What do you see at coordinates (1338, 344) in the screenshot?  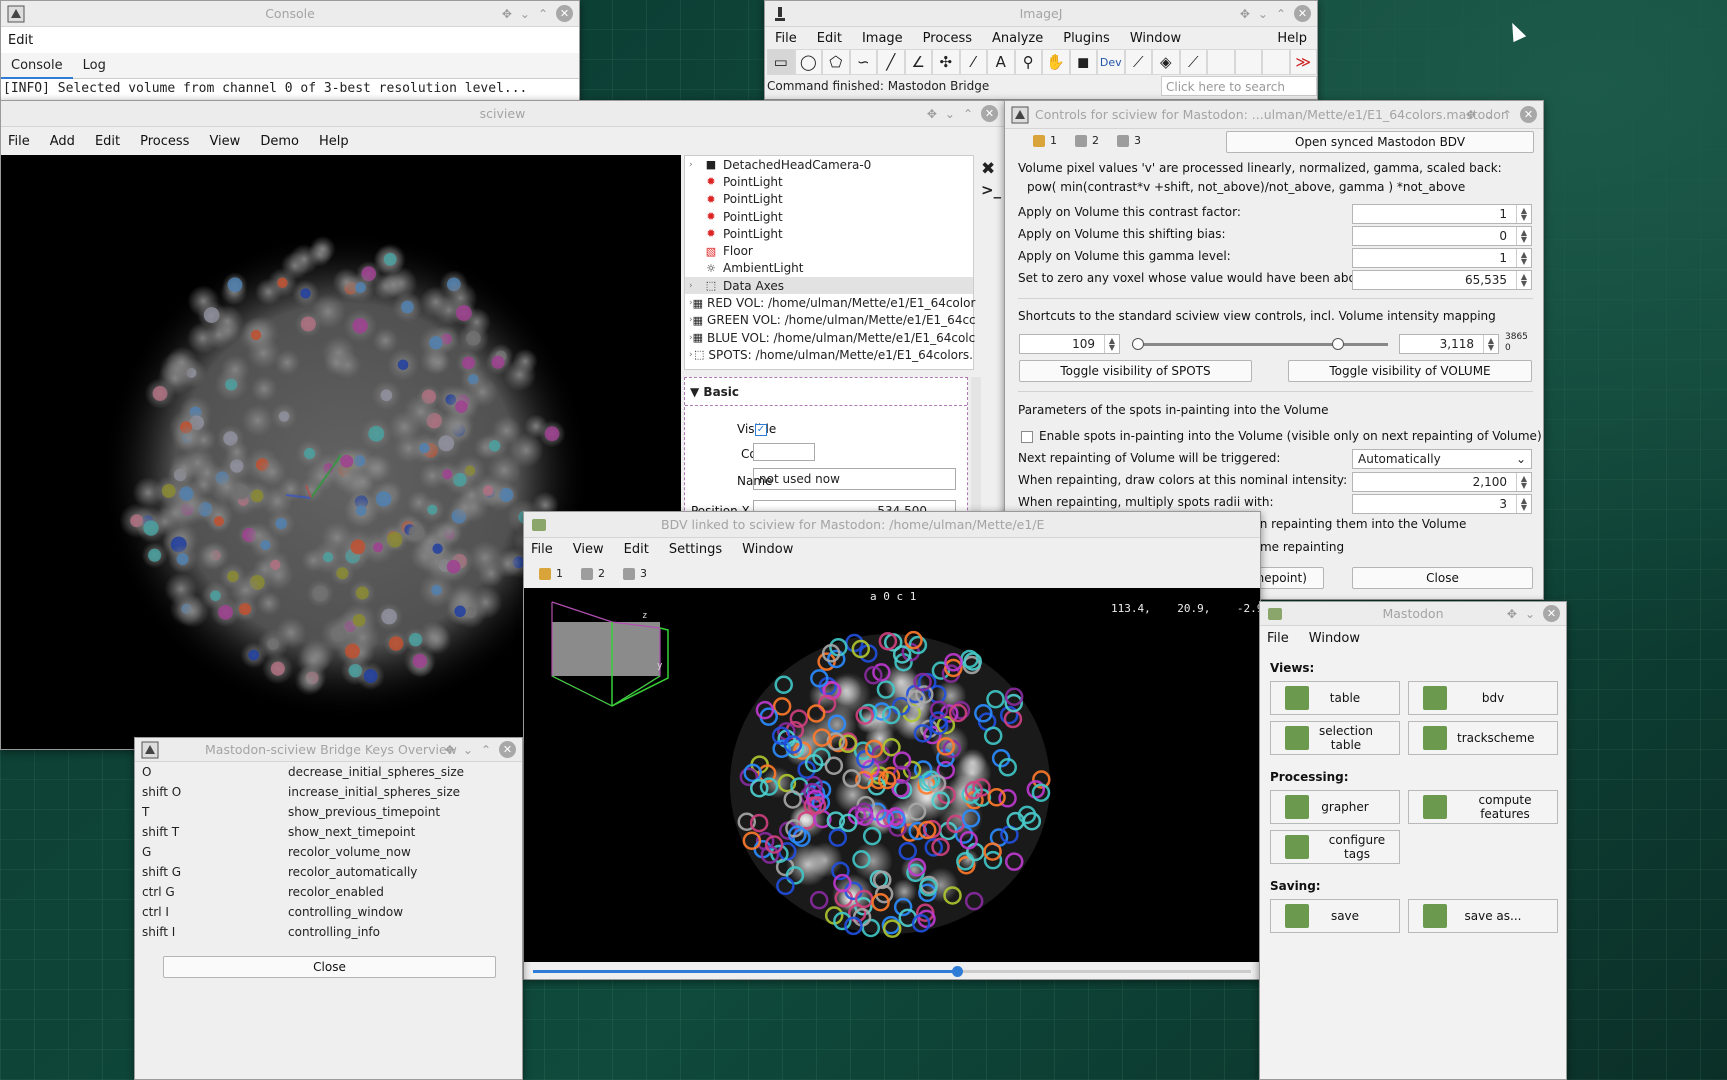 I see `range-slider-high-handle` at bounding box center [1338, 344].